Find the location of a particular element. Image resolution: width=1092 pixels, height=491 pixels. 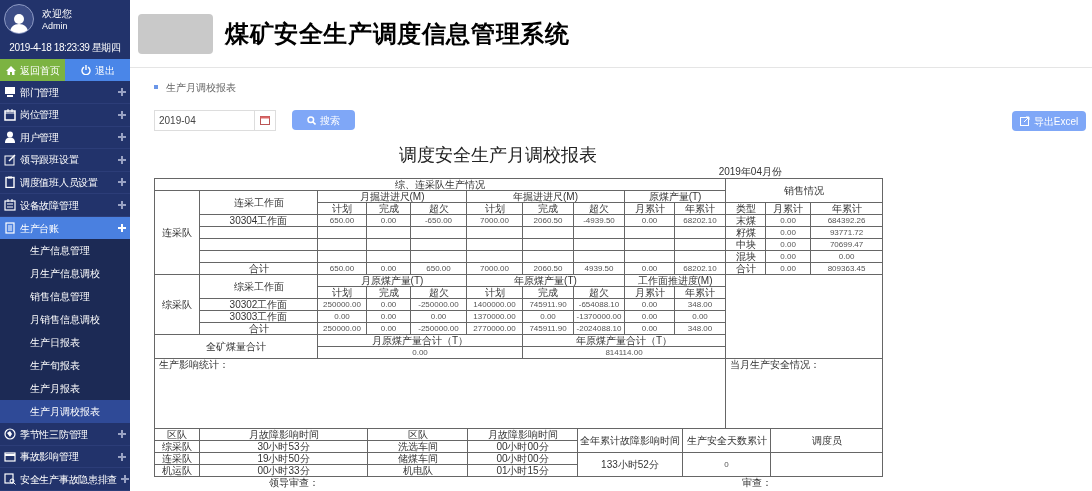

table-cell: 0 is located at coordinates (726, 464).